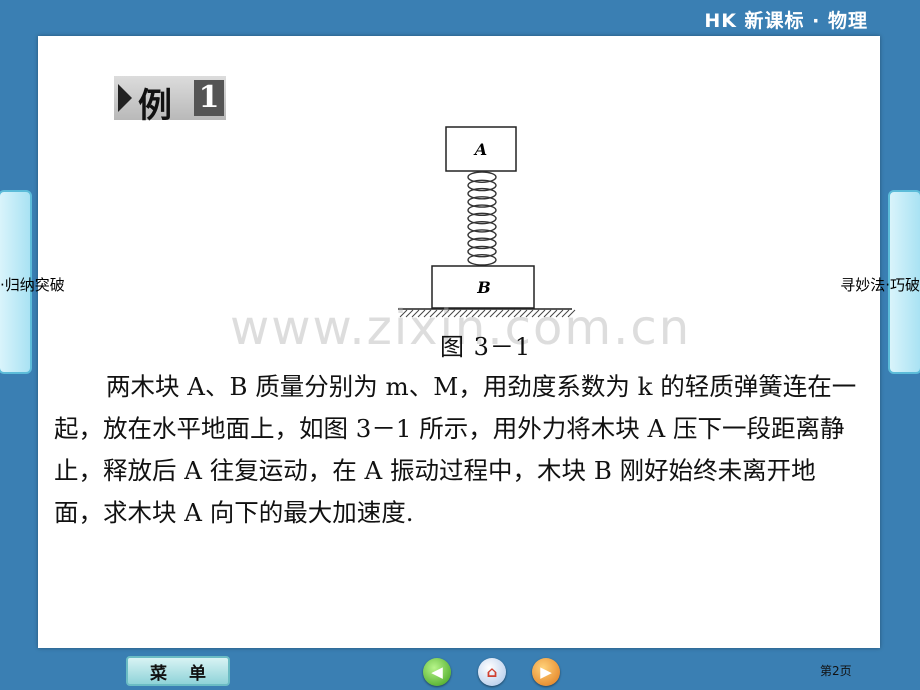 This screenshot has height=690, width=920. What do you see at coordinates (155, 106) in the screenshot?
I see `example-word: 例` at bounding box center [155, 106].